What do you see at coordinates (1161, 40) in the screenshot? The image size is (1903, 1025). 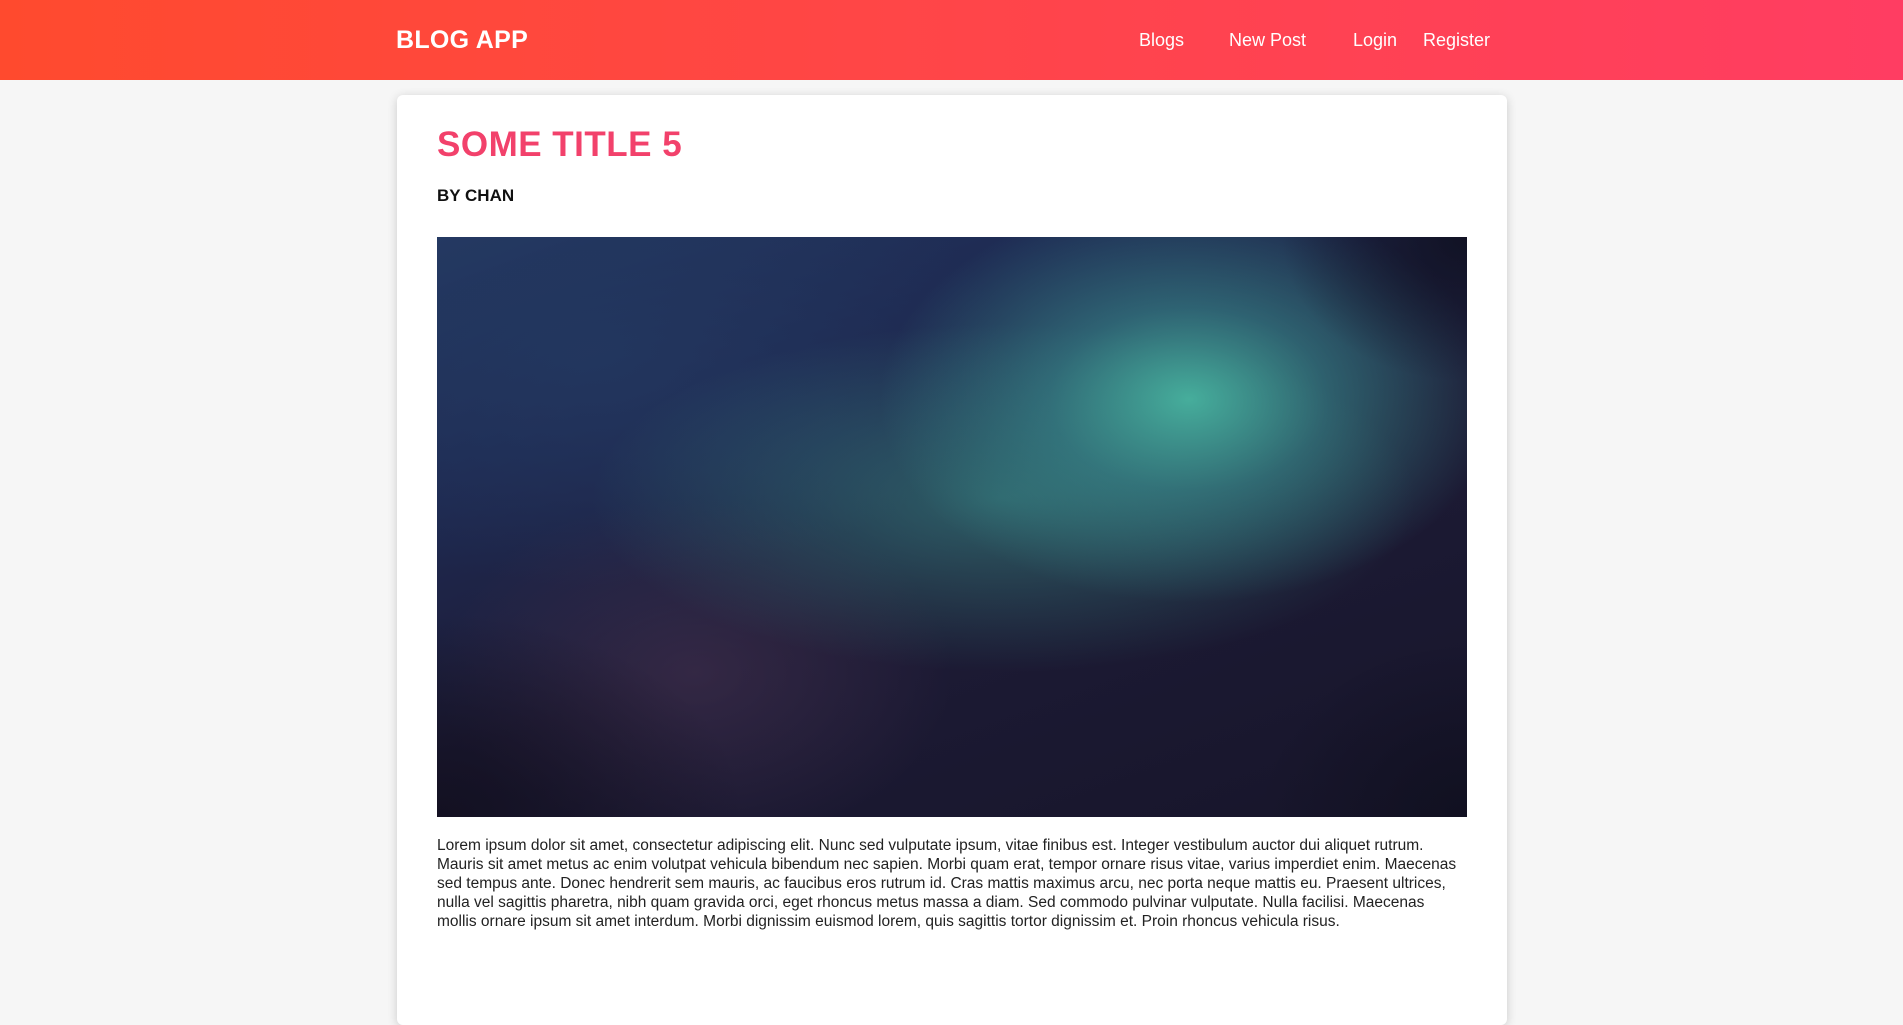 I see `nav-blogs-link: Blogs` at bounding box center [1161, 40].